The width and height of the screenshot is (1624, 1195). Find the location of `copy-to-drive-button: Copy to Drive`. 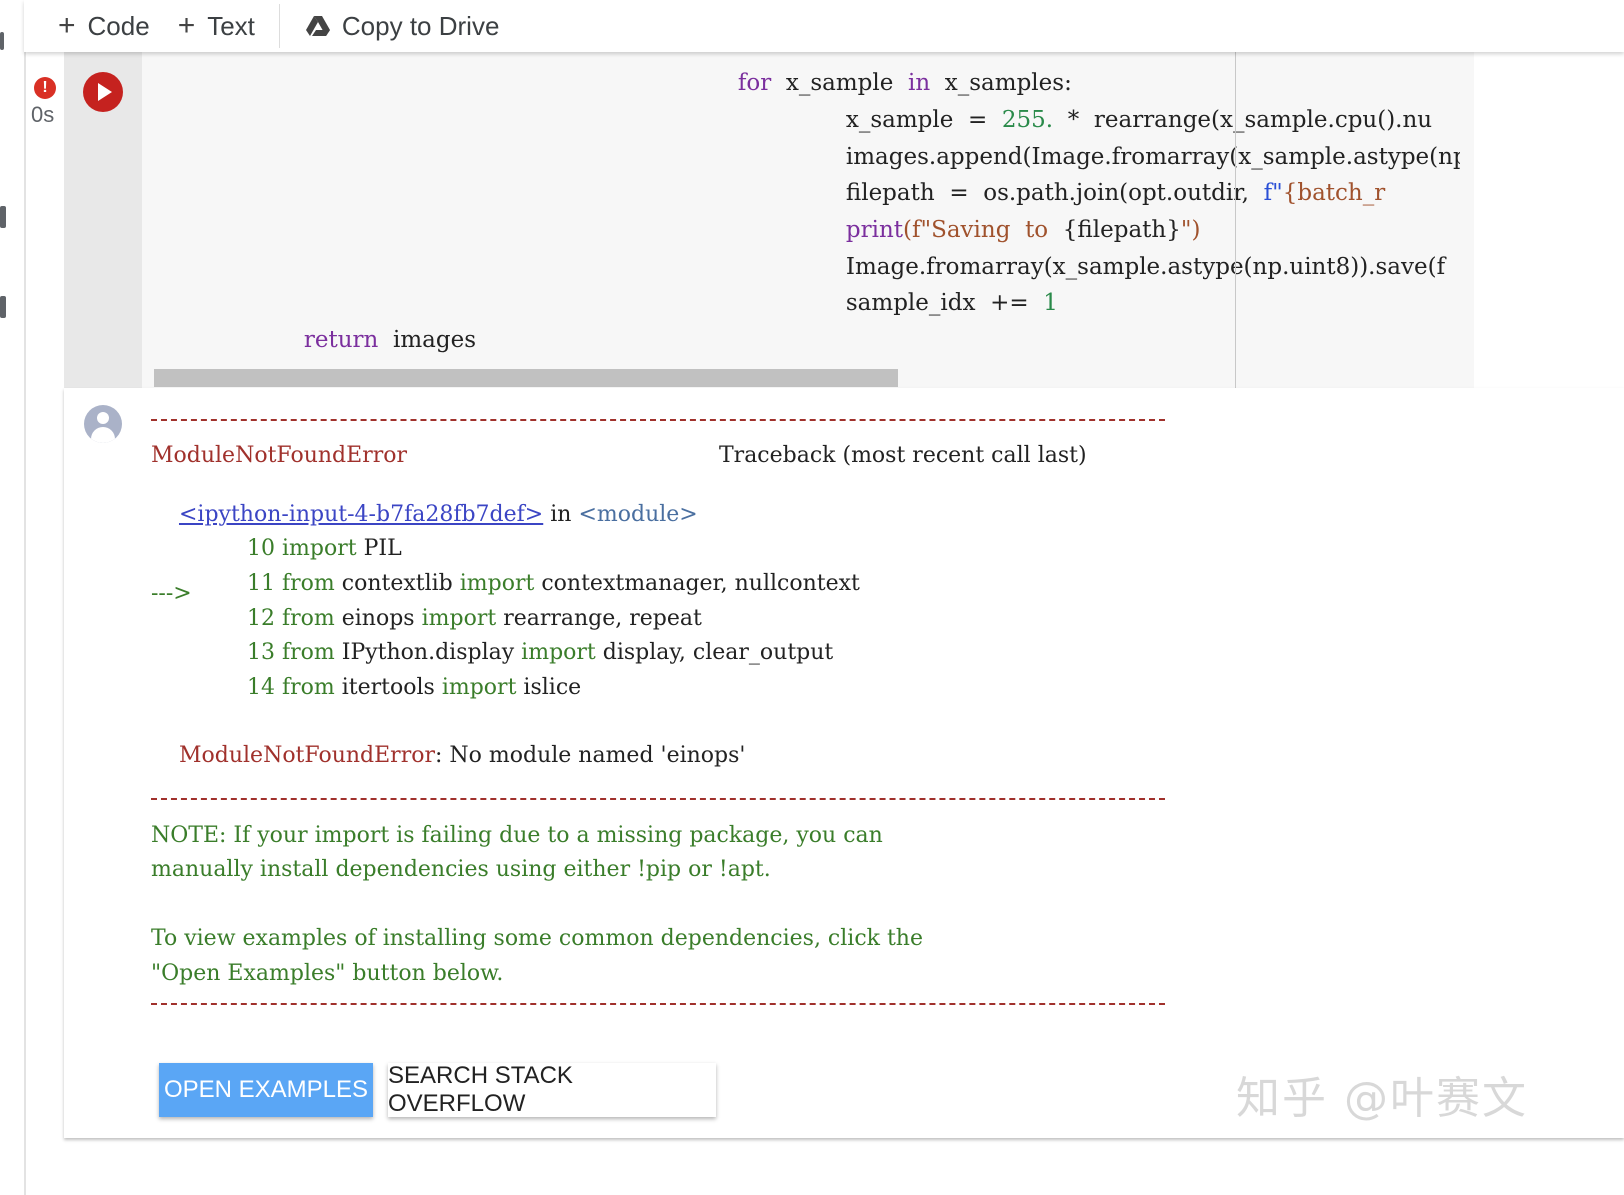

copy-to-drive-button: Copy to Drive is located at coordinates (408, 26).